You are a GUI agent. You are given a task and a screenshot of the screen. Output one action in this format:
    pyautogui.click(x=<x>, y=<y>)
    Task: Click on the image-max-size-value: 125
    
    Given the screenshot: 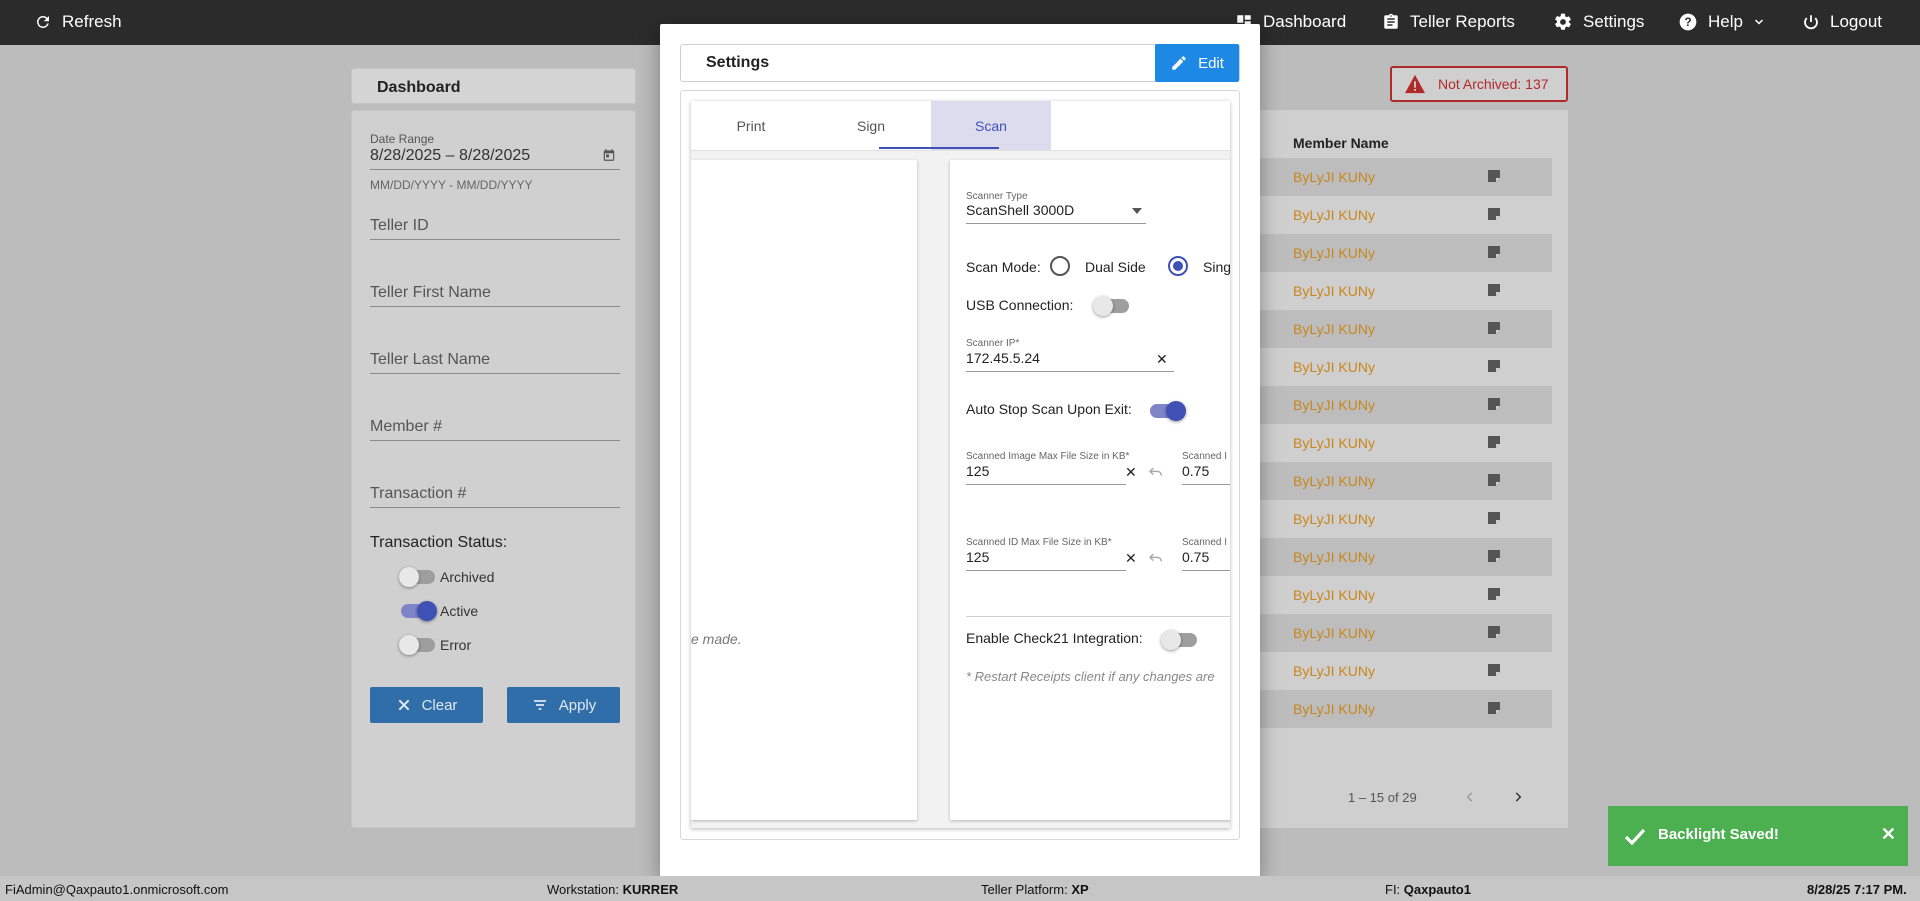 What is the action you would take?
    pyautogui.click(x=978, y=471)
    